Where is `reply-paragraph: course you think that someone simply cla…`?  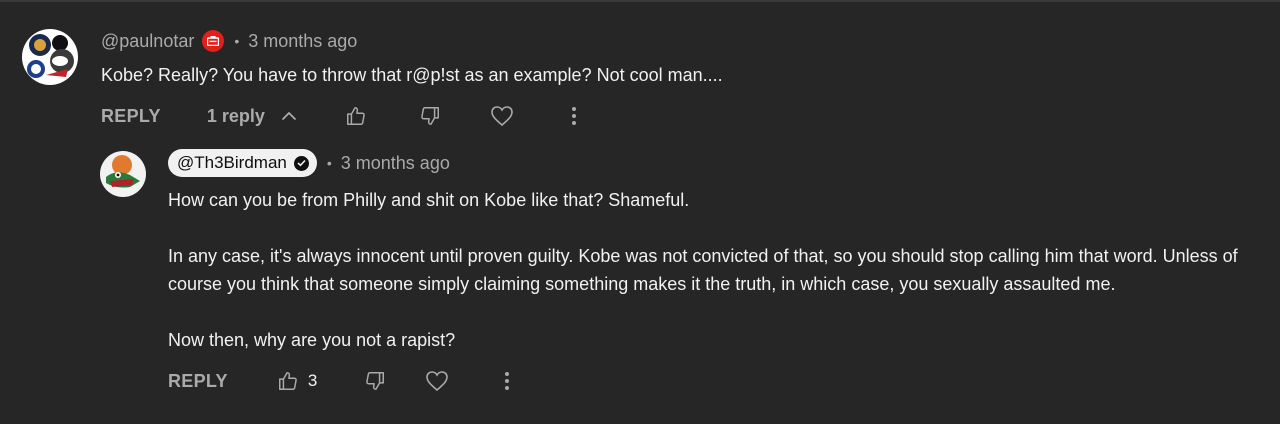
reply-paragraph: course you think that someone simply cla… is located at coordinates (642, 284).